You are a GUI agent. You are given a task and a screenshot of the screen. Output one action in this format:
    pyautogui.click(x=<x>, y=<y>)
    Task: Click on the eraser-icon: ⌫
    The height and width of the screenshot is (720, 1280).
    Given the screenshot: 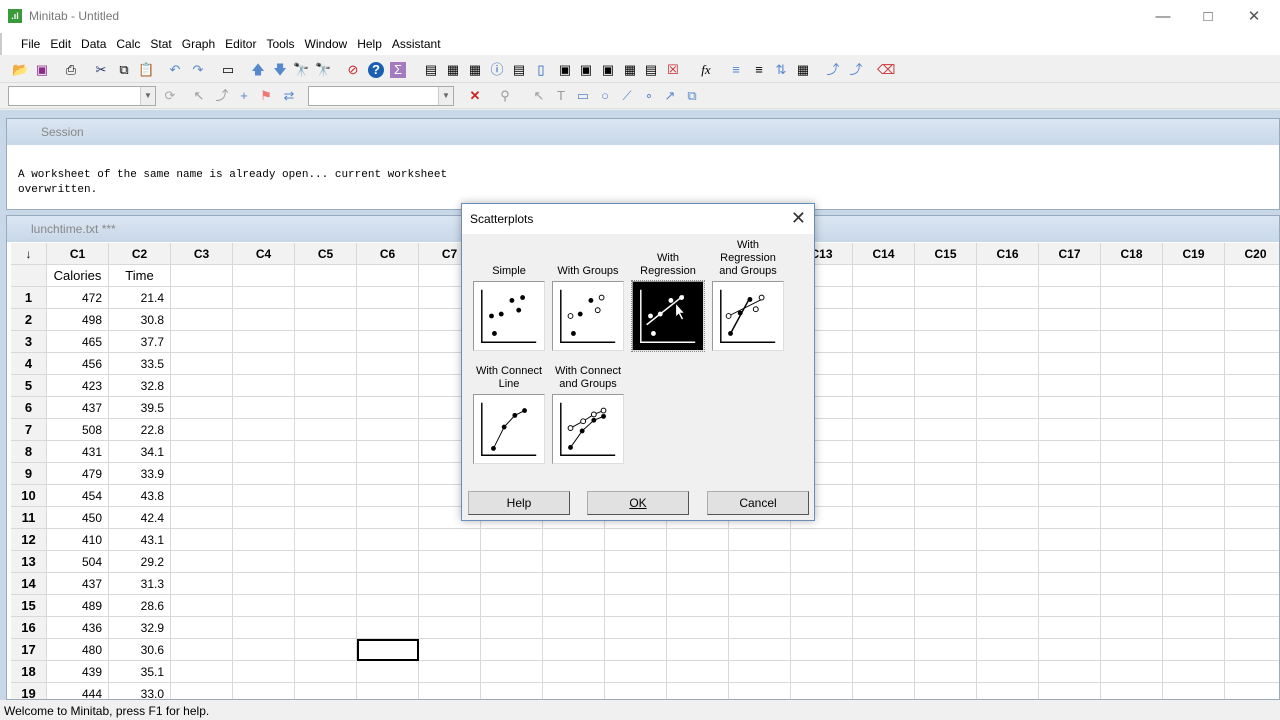 What is the action you would take?
    pyautogui.click(x=886, y=70)
    